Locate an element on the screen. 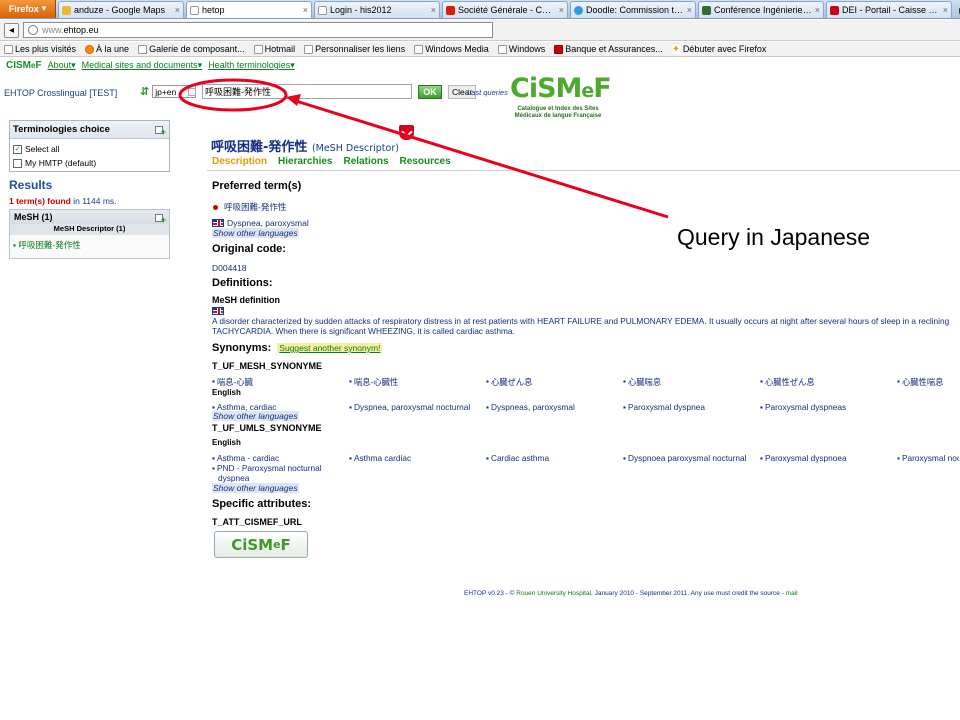 This screenshot has width=960, height=720. firefox-menu-button: Firefox ▾ is located at coordinates (28, 9).